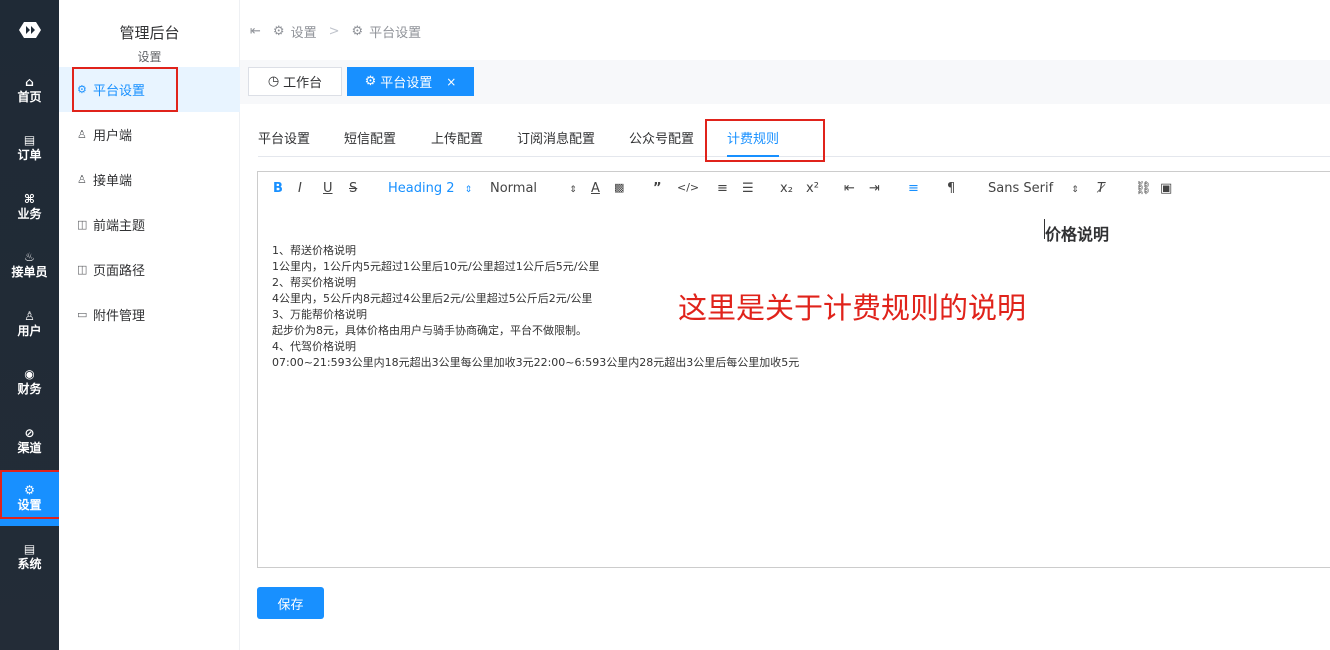 The height and width of the screenshot is (650, 1330). What do you see at coordinates (304, 31) in the screenshot?
I see `breadcrumb-root: 设置` at bounding box center [304, 31].